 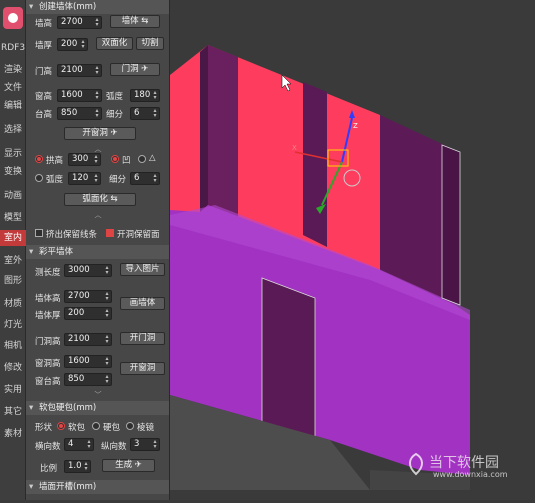 I want to click on flat-thick-label: 墙体厚, so click(x=48, y=316).